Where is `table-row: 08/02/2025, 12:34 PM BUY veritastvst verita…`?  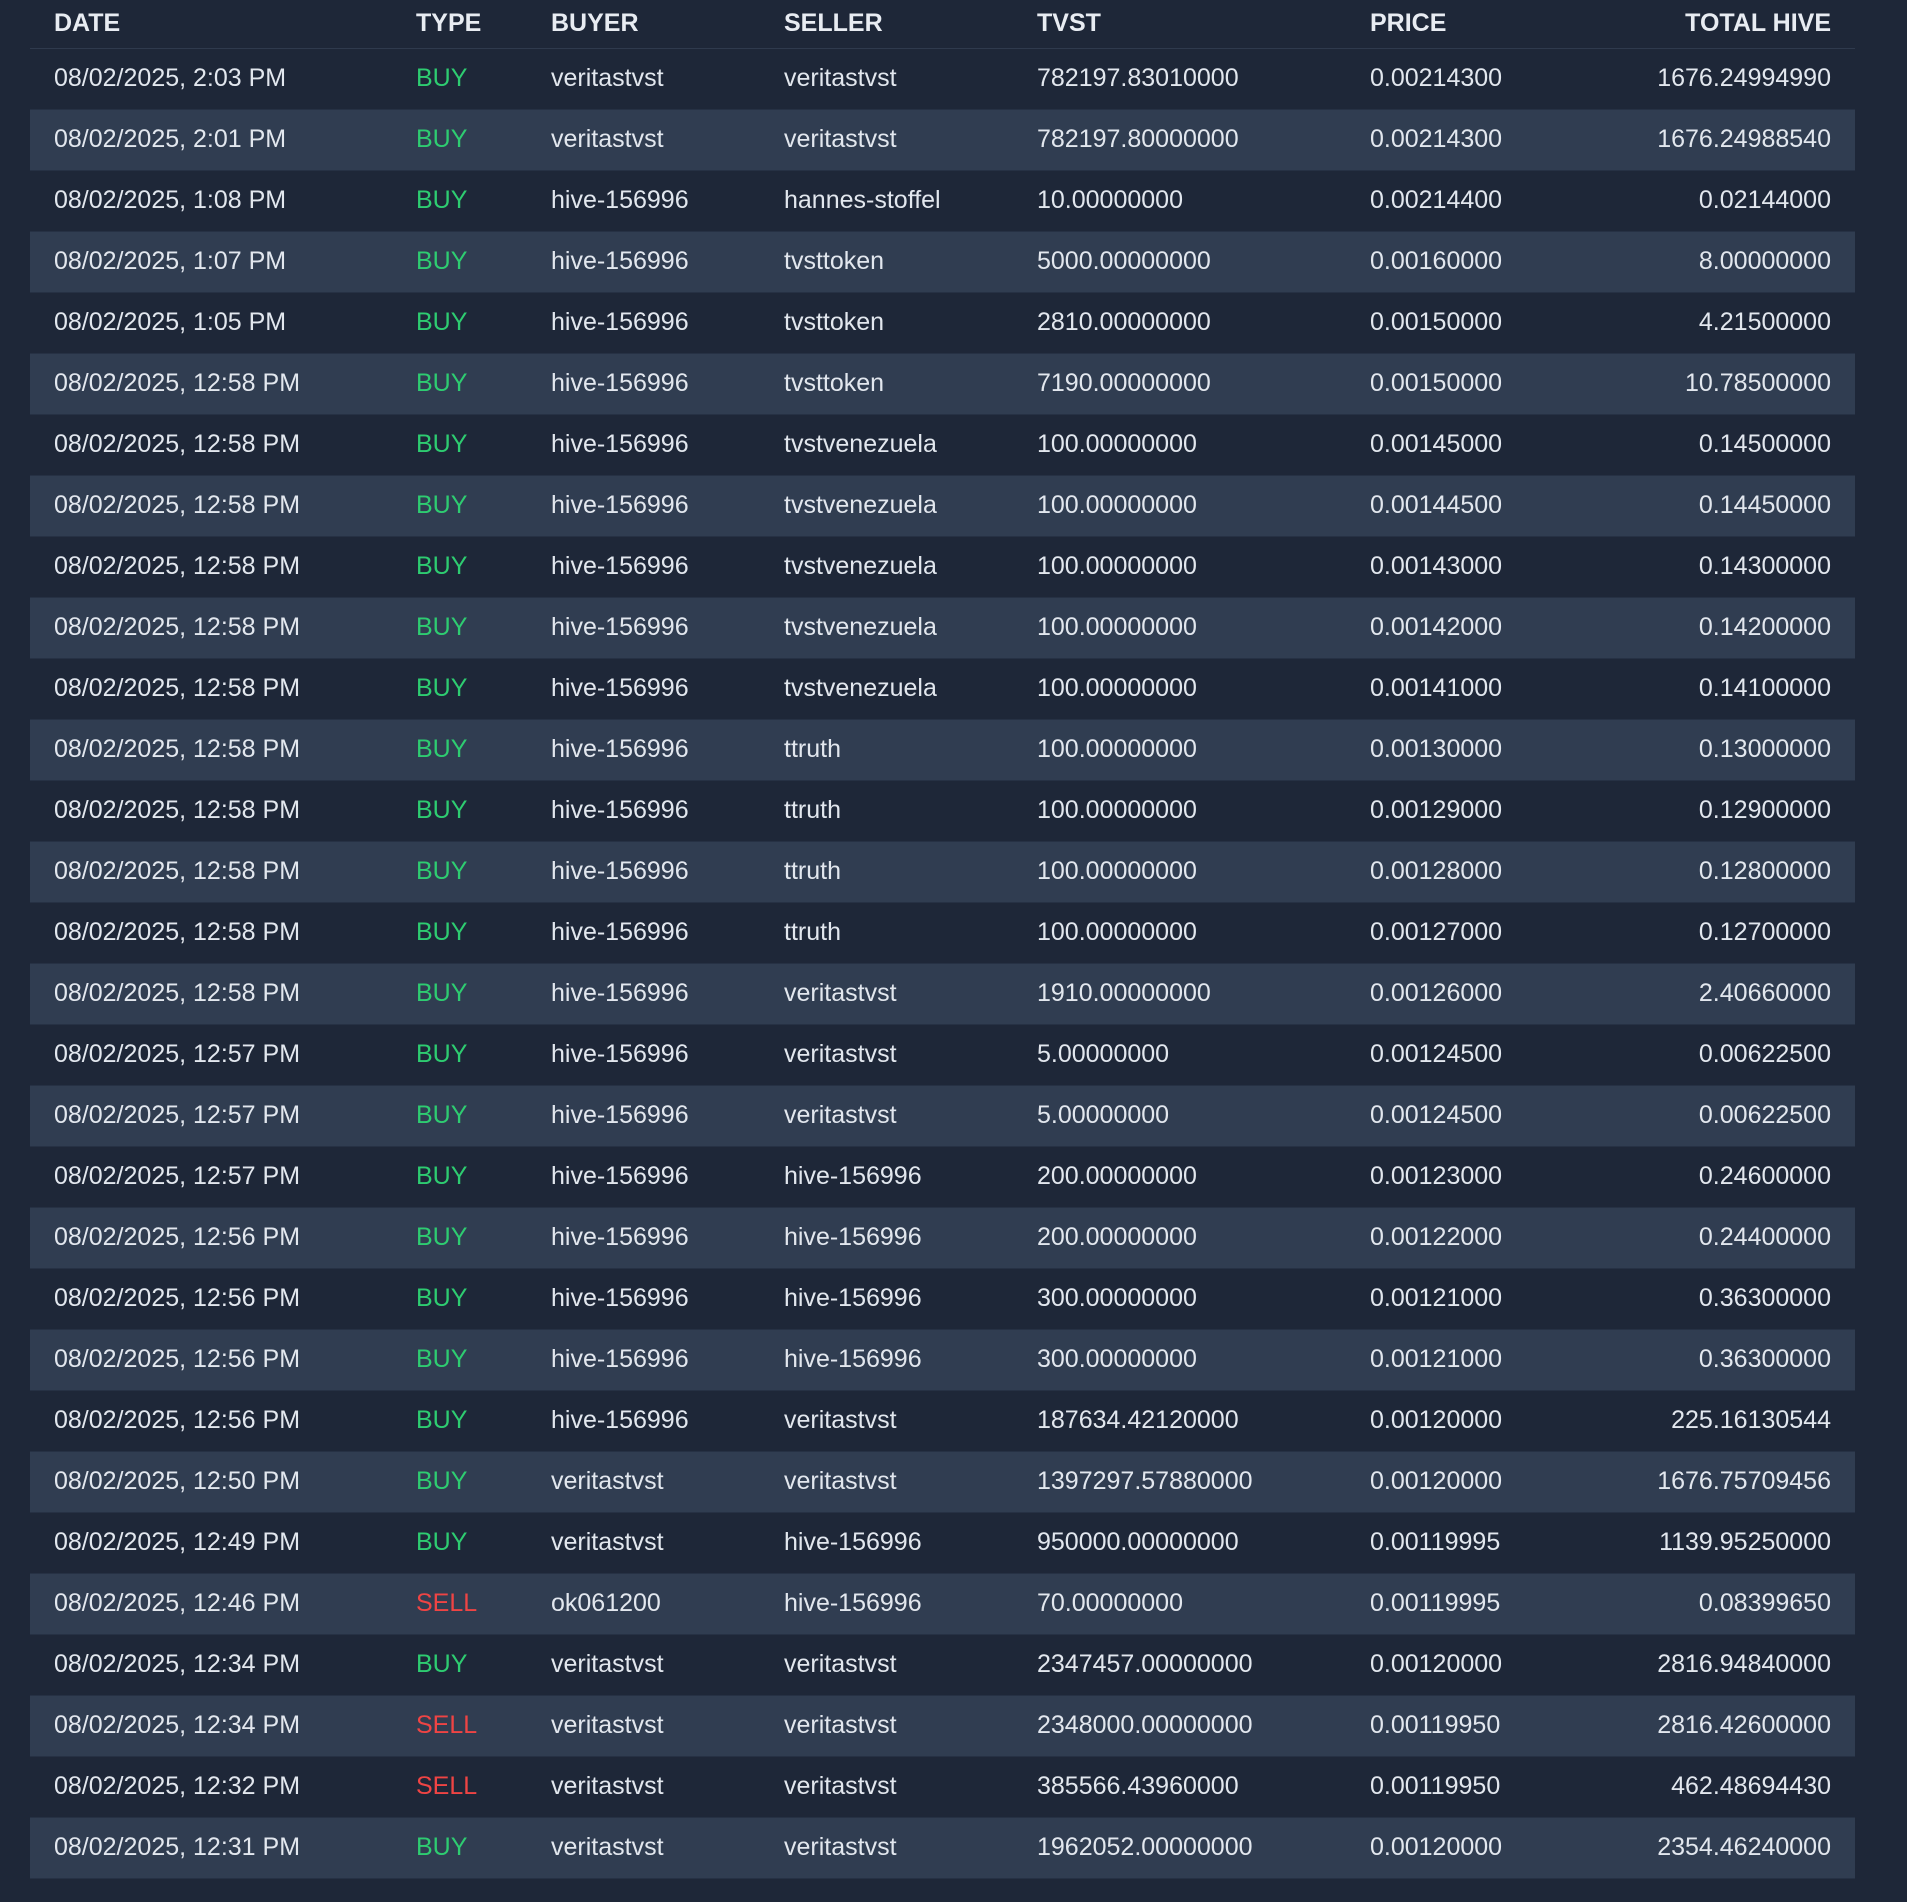
table-row: 08/02/2025, 12:34 PM BUY veritastvst verita… is located at coordinates (942, 1665).